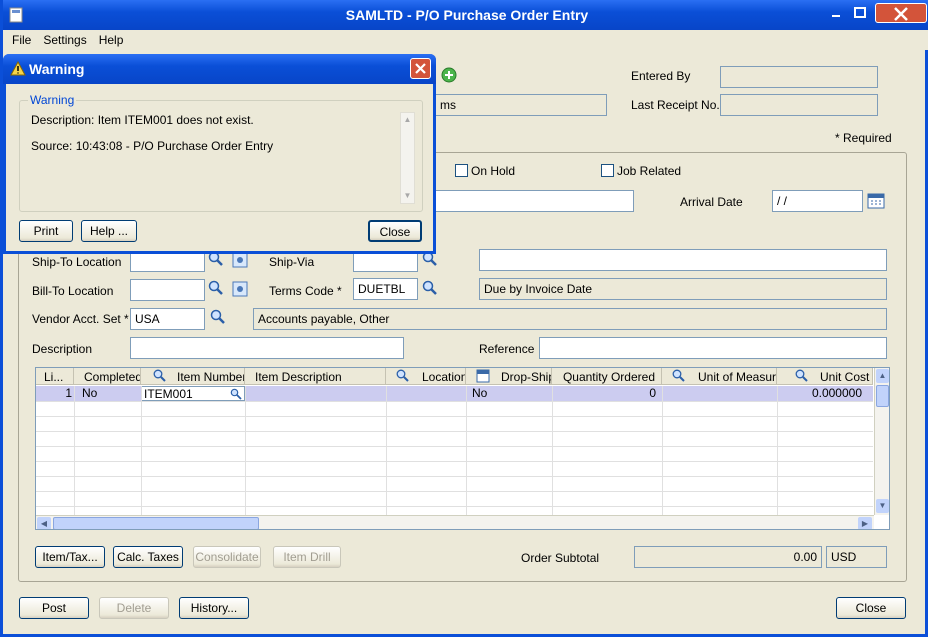 This screenshot has height=637, width=928. Describe the element at coordinates (509, 376) in the screenshot. I see `column-header-drop-ship-cell: Drop-Ship` at that location.